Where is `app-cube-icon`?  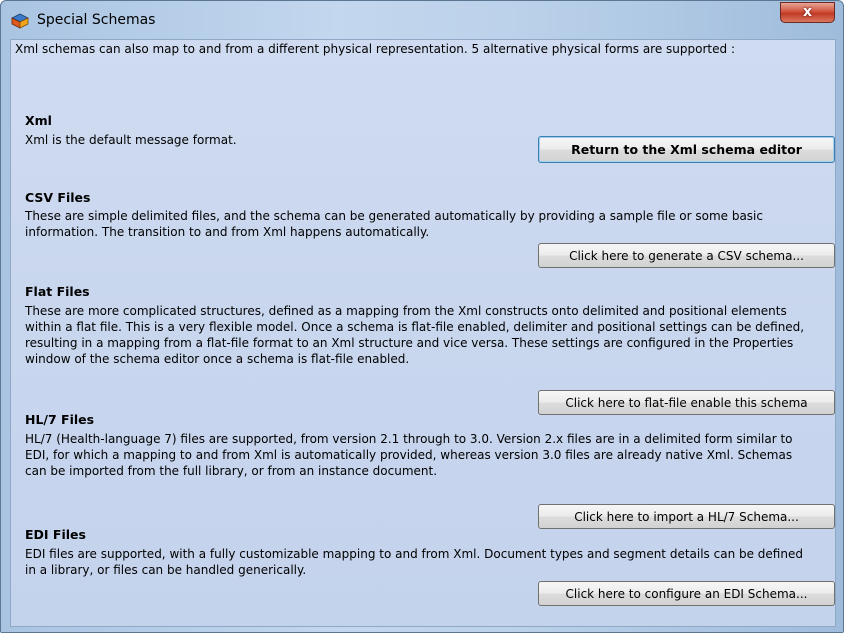 app-cube-icon is located at coordinates (20, 21).